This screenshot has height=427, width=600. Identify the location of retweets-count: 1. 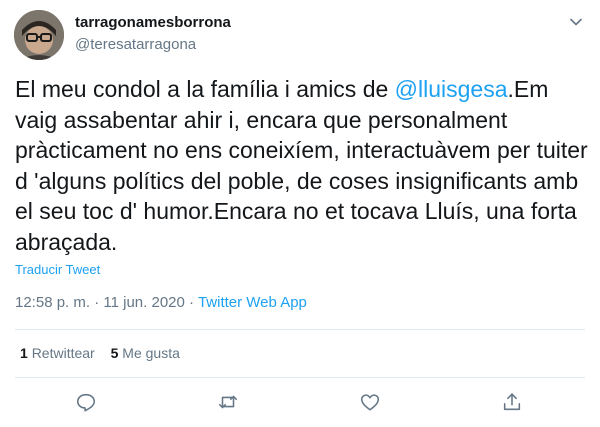
(24, 353).